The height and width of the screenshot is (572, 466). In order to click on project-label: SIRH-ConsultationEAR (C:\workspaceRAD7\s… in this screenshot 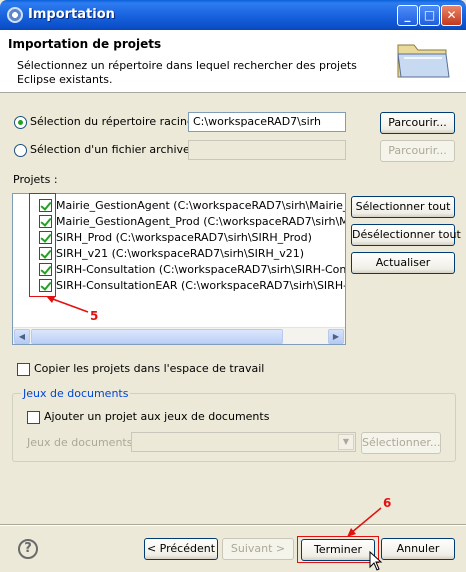, I will do `click(201, 285)`.